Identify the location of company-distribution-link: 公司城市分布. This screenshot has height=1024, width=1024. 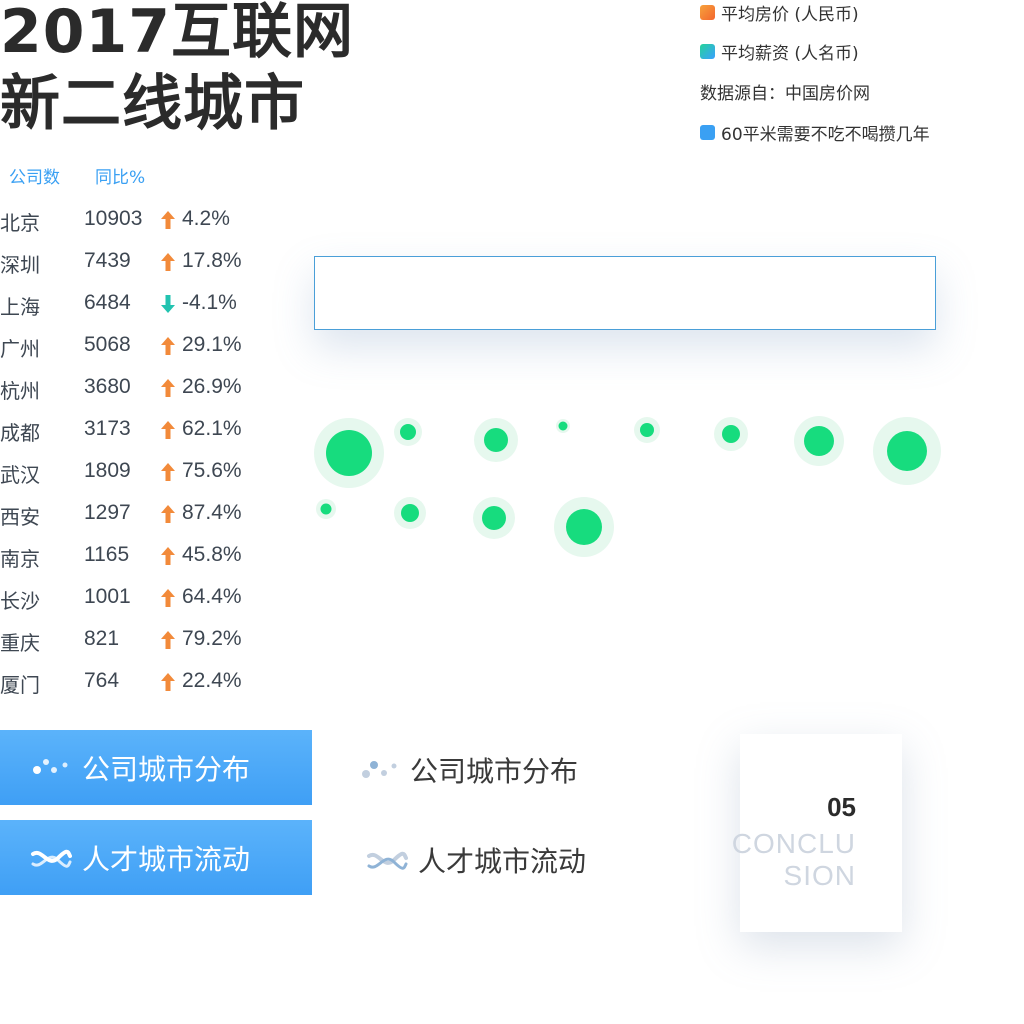
(468, 770).